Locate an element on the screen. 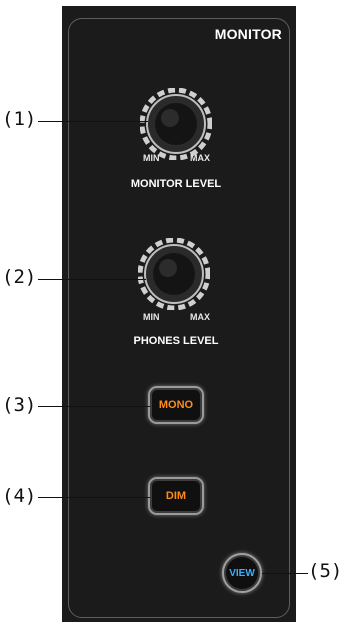 The image size is (358, 622). monitor-level-knob is located at coordinates (176, 124).